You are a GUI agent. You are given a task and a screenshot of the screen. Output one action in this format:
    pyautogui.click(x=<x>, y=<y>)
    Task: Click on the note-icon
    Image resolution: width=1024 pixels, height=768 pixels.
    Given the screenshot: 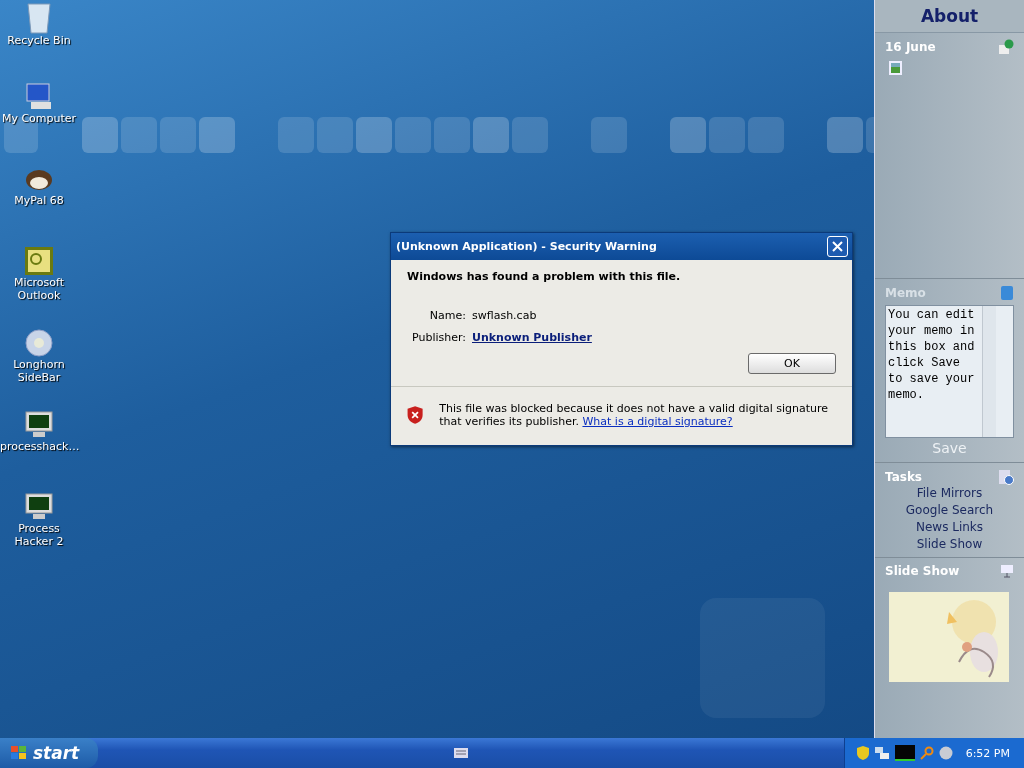 What is the action you would take?
    pyautogui.click(x=1007, y=293)
    